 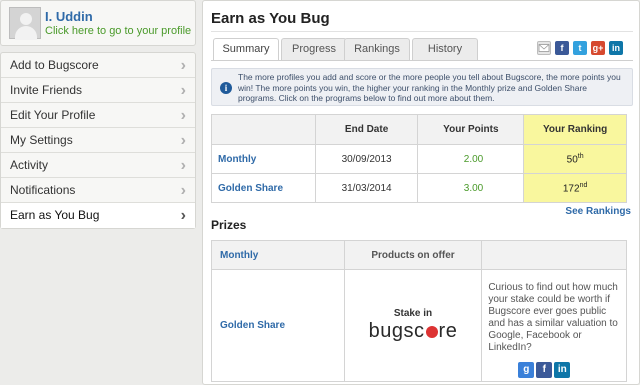 What do you see at coordinates (413, 255) in the screenshot?
I see `table-header: Products on offer` at bounding box center [413, 255].